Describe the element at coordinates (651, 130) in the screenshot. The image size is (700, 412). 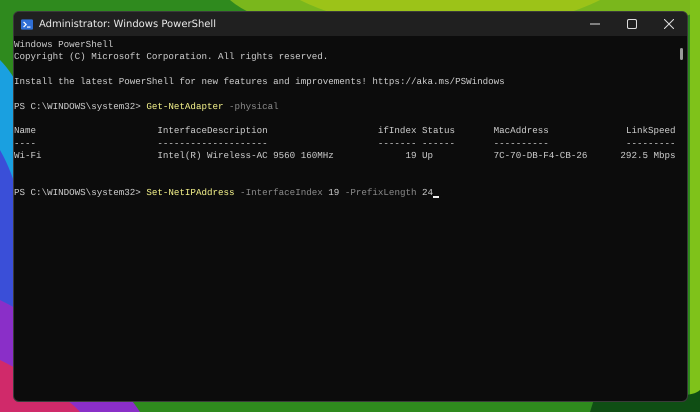
I see `column-header: LinkSpeed` at that location.